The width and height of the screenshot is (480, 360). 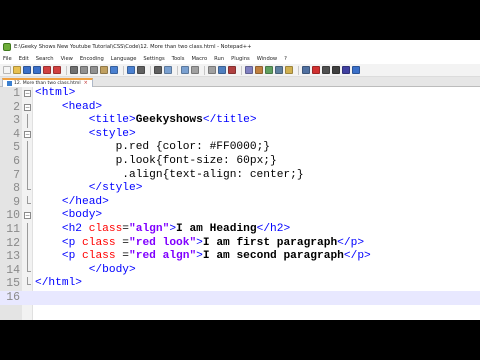 I want to click on code-line: 9 </head>, so click(x=240, y=202).